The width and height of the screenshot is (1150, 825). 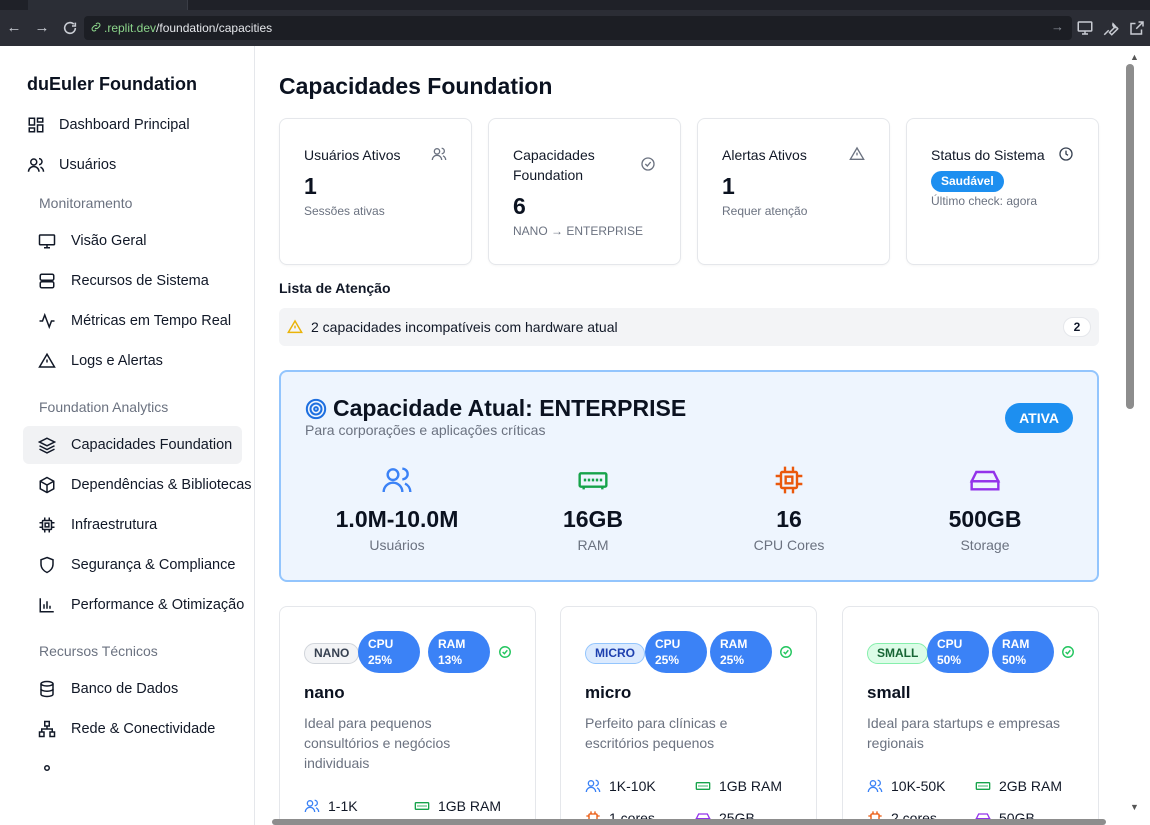 I want to click on sidebar-item-visao-geral: Visão Geral, so click(x=132, y=241).